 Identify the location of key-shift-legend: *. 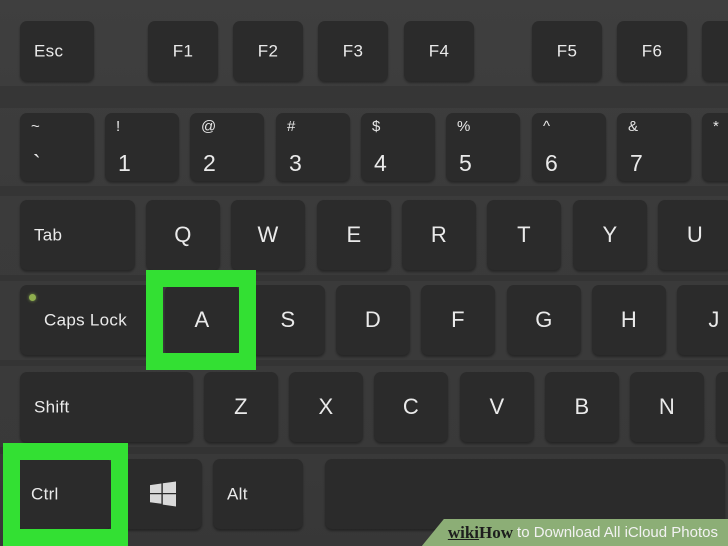
(716, 126).